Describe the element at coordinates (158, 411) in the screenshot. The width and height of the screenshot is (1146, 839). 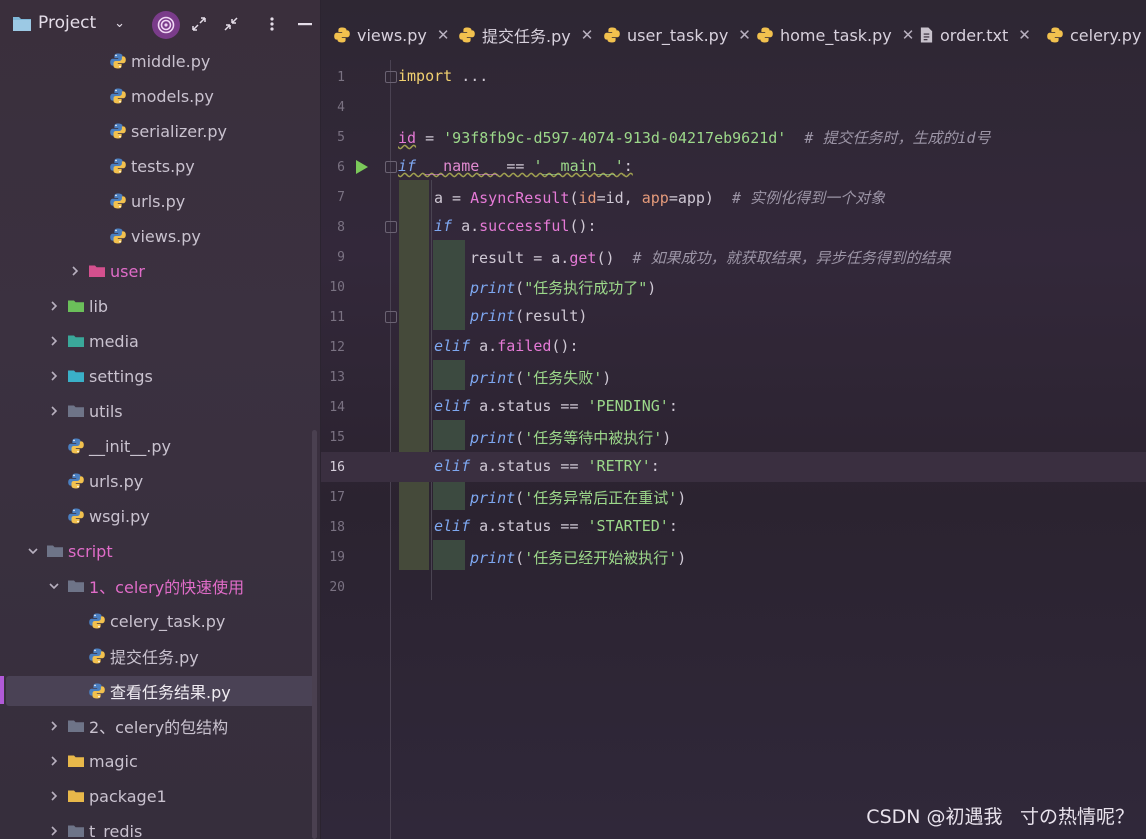
I see `tree-folder-item: utils` at that location.